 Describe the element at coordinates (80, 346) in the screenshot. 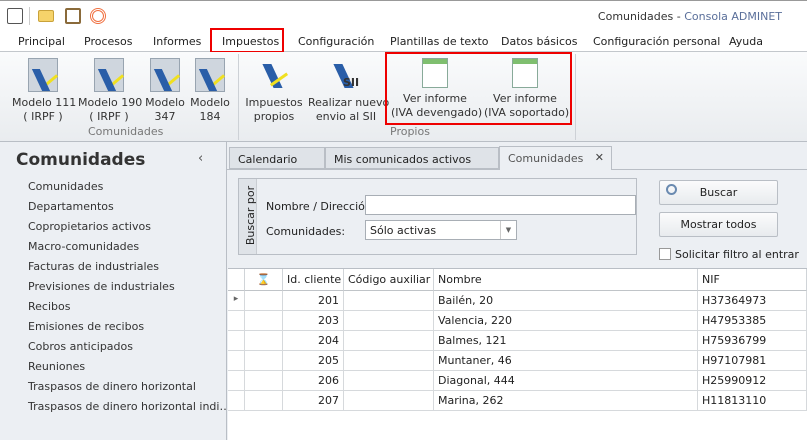

I see `sidebar-item: Cobros anticipados` at that location.